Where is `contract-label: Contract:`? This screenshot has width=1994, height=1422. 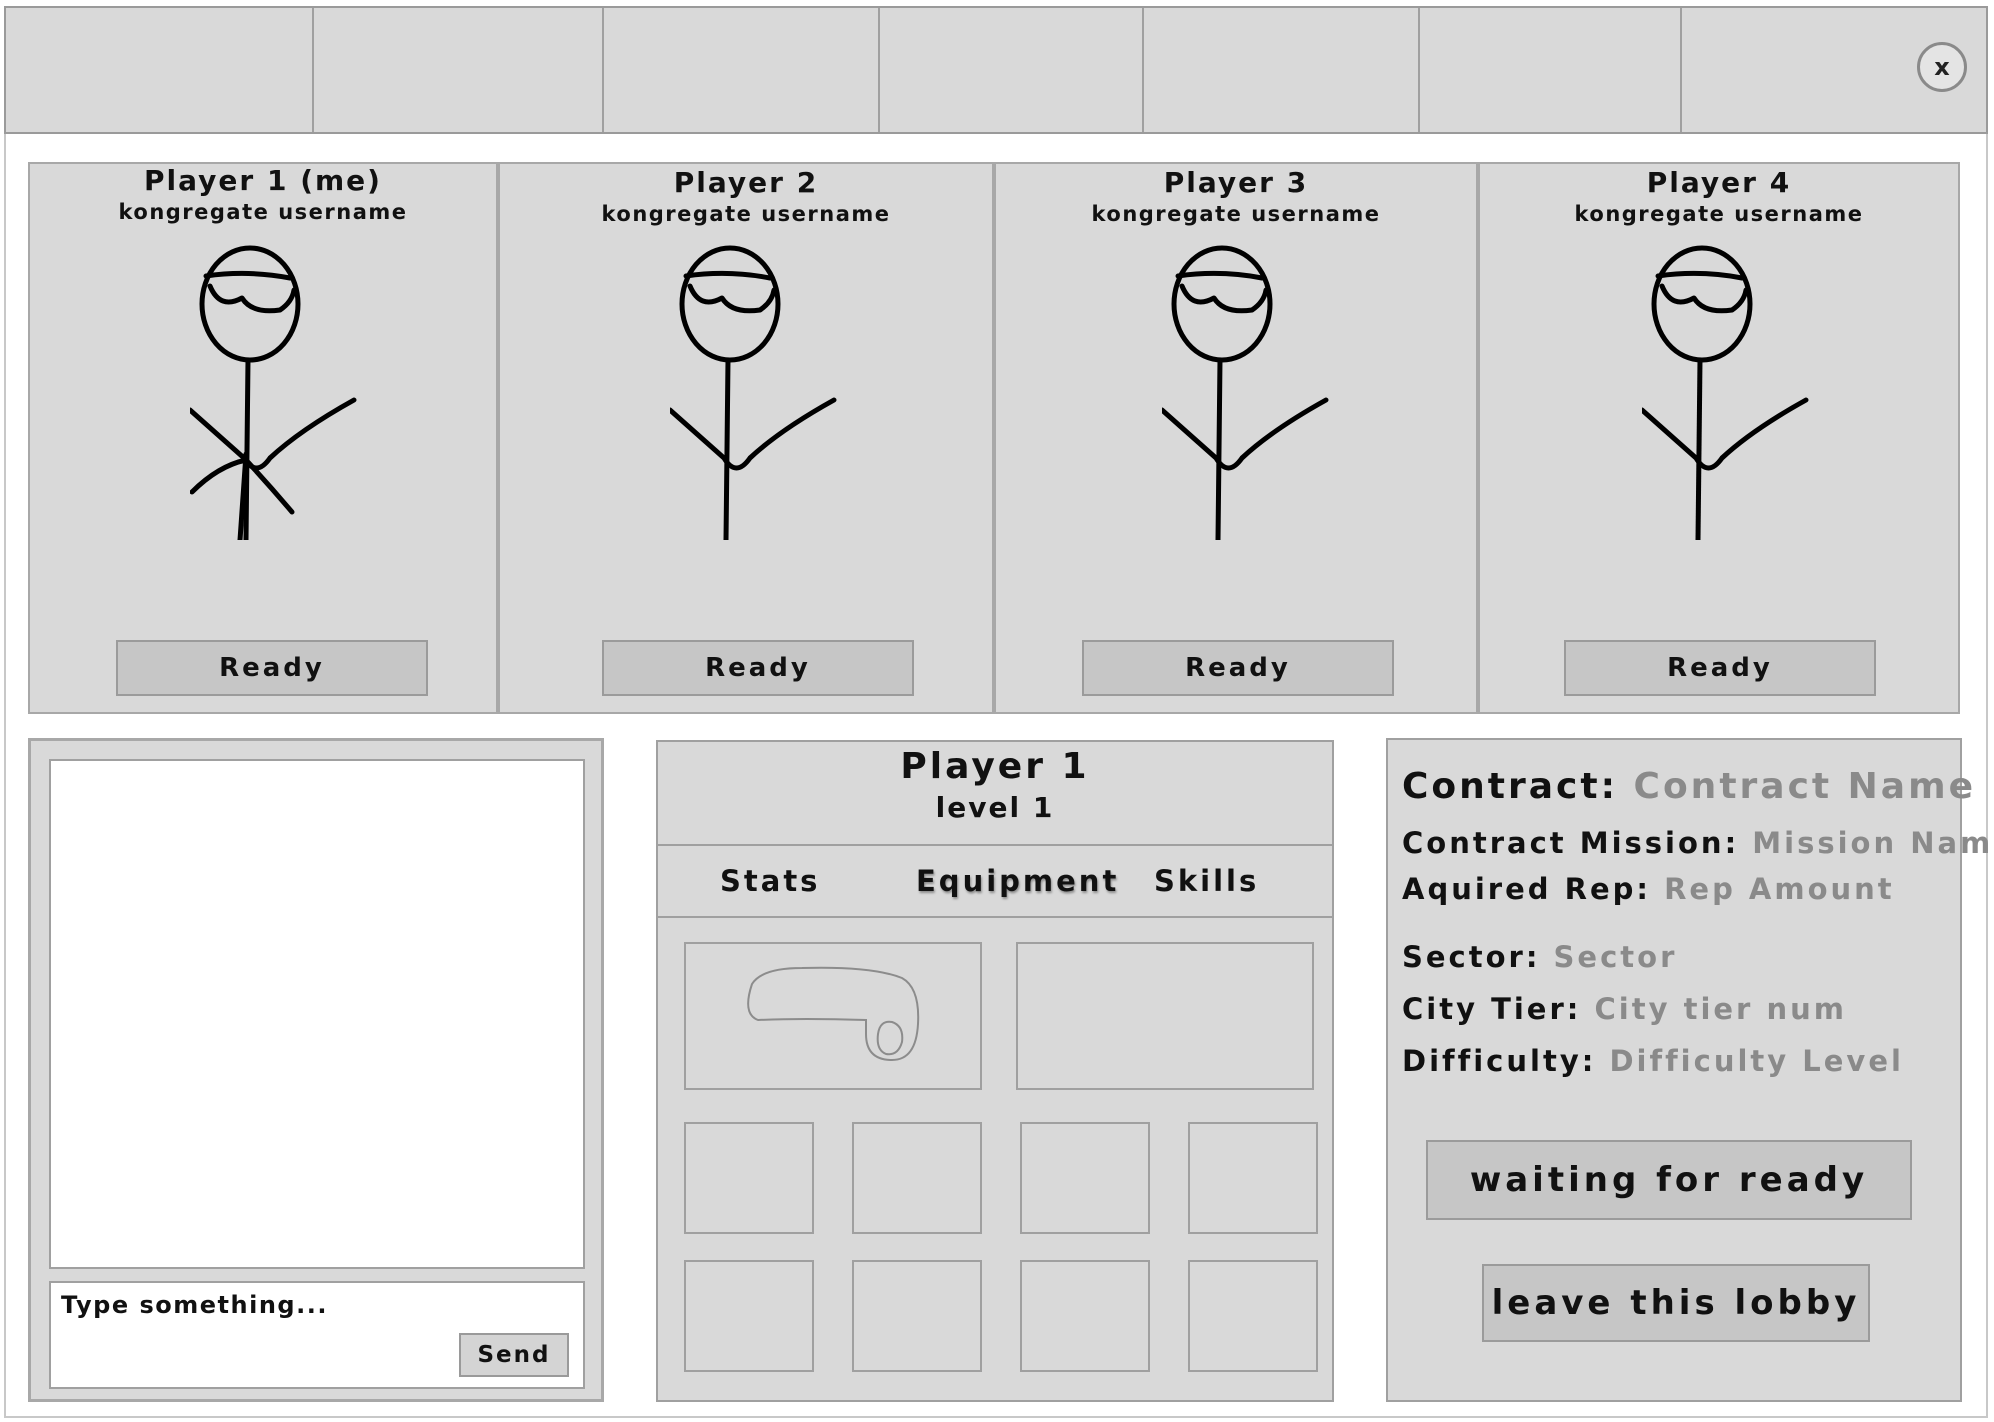
contract-label: Contract: is located at coordinates (1510, 786).